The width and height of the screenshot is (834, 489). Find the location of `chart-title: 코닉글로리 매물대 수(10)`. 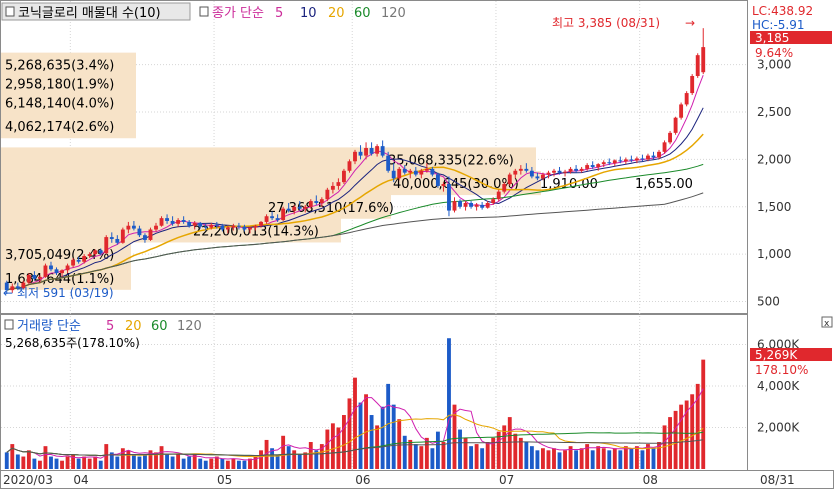

chart-title: 코닉글로리 매물대 수(10) is located at coordinates (89, 13).